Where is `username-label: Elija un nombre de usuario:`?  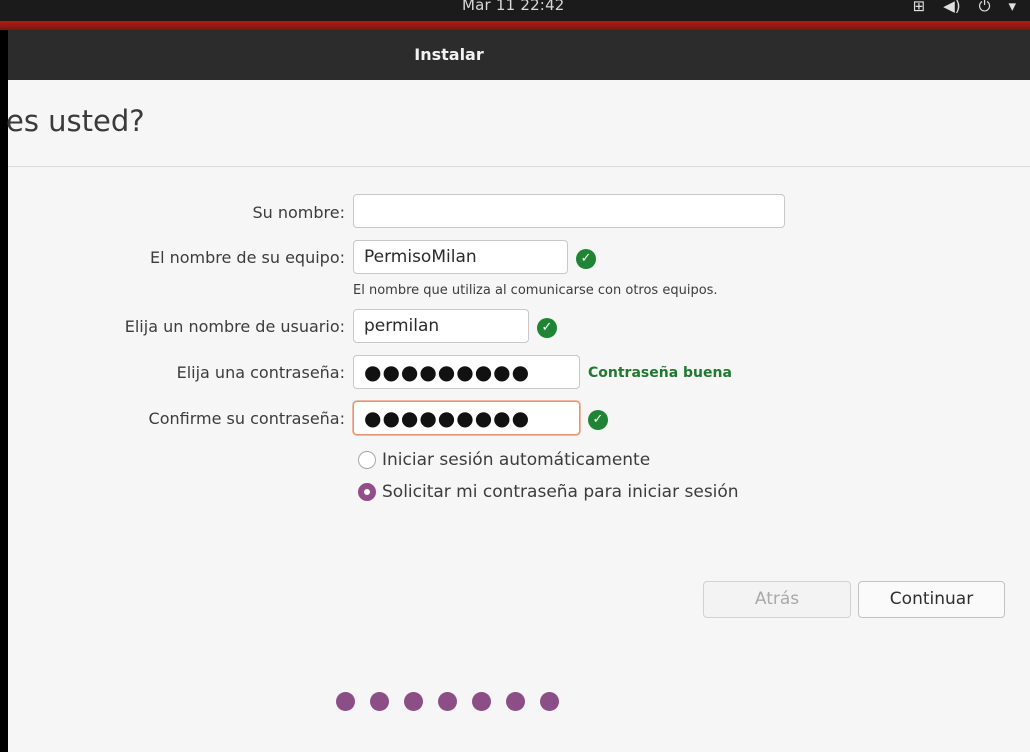 username-label: Elija un nombre de usuario: is located at coordinates (234, 326).